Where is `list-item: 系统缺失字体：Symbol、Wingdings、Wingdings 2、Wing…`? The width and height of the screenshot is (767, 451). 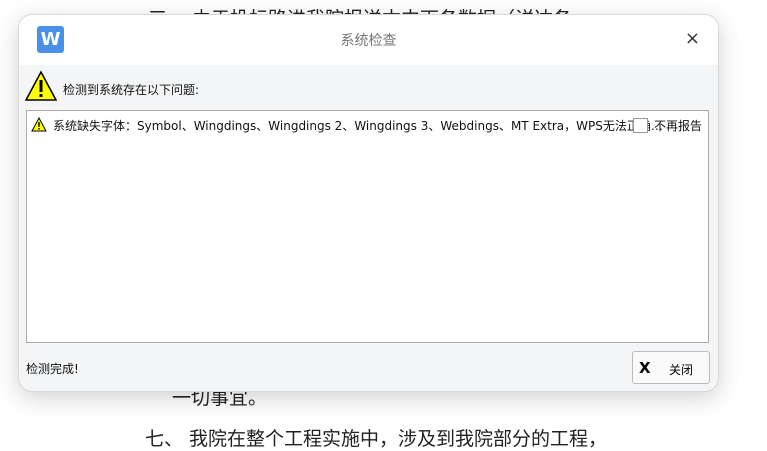 list-item: 系统缺失字体：Symbol、Wingdings、Wingdings 2、Wing… is located at coordinates (366, 125).